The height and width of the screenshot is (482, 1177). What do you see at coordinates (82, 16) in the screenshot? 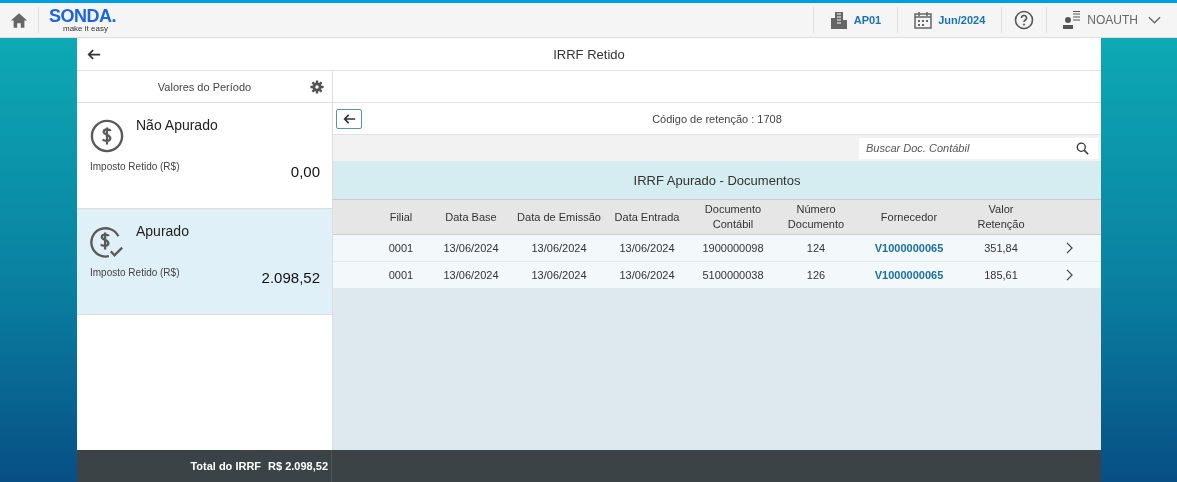
I see `logo-text: SONDA.` at bounding box center [82, 16].